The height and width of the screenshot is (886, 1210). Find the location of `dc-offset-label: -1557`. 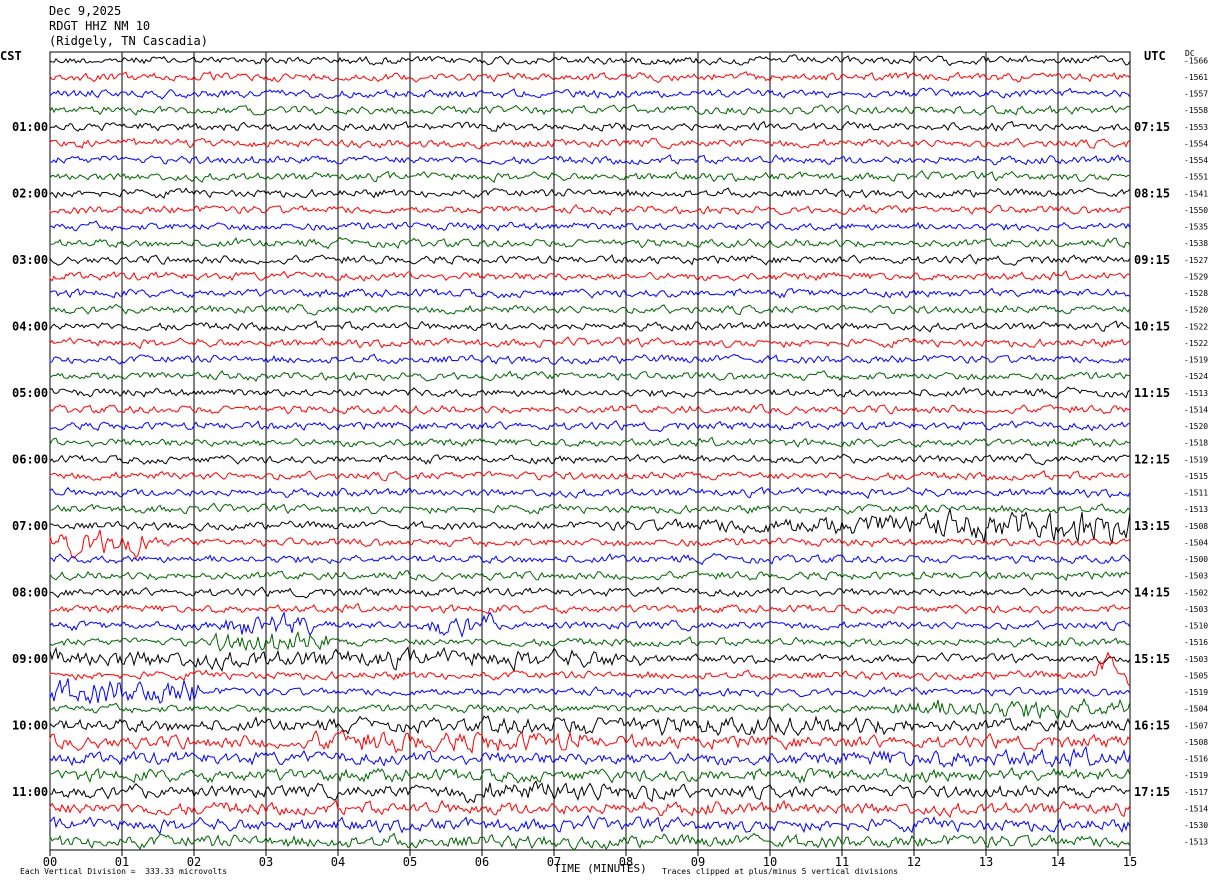

dc-offset-label: -1557 is located at coordinates (1196, 94).